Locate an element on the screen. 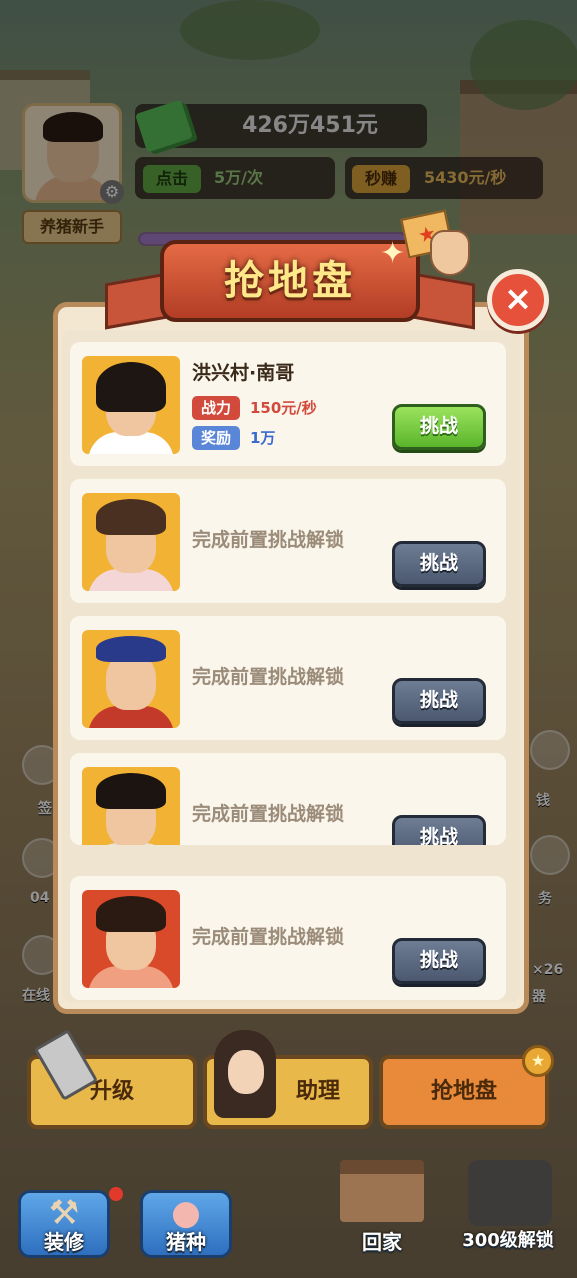 This screenshot has height=1278, width=577. locked-house-icon is located at coordinates (510, 1193).